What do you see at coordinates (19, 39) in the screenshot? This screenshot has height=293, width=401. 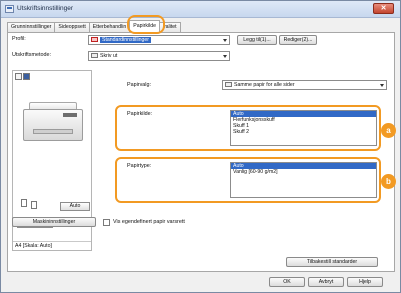 I see `profile-label: Profil:` at bounding box center [19, 39].